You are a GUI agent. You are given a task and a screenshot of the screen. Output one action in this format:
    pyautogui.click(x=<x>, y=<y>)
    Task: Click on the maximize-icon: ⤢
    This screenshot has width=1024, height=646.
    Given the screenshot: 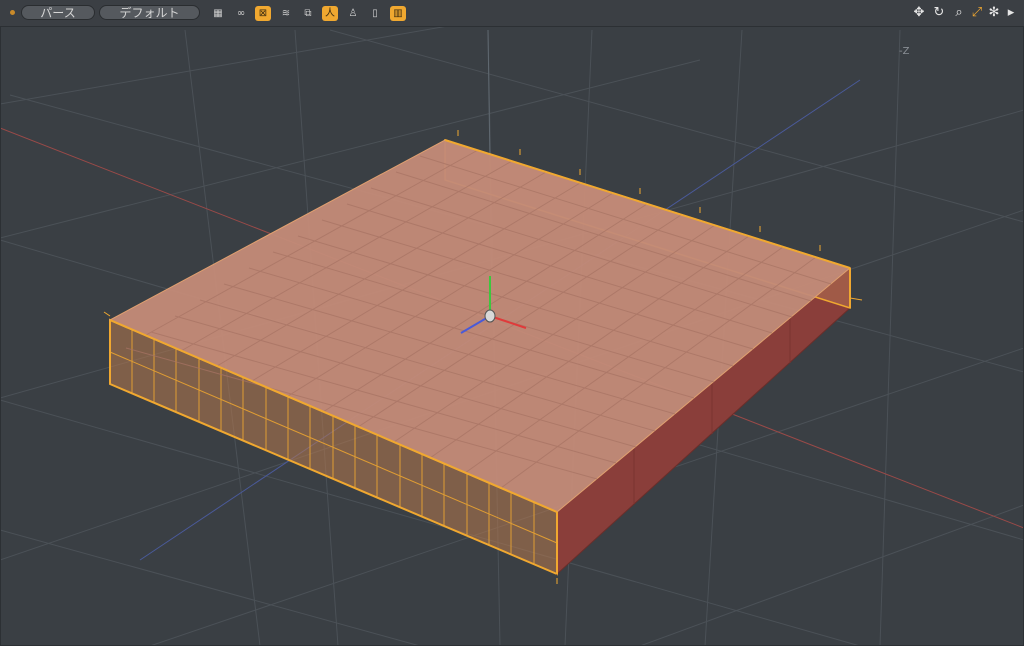 What is the action you would take?
    pyautogui.click(x=977, y=13)
    